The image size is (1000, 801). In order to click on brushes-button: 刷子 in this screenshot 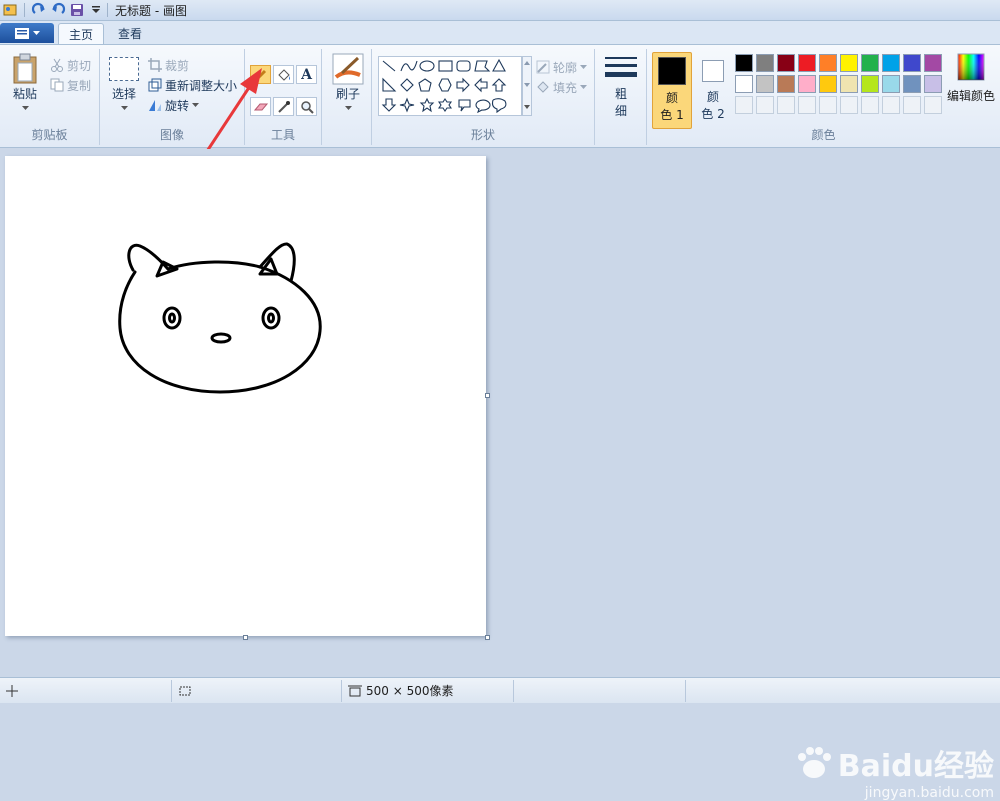, I will do `click(348, 82)`.